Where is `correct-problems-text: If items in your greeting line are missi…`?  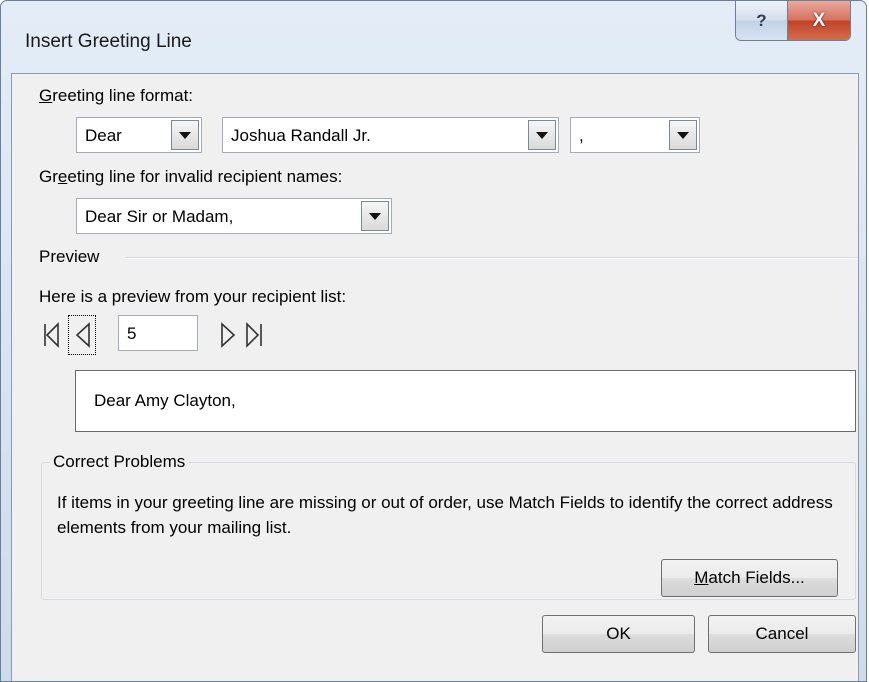 correct-problems-text: If items in your greeting line are missi… is located at coordinates (445, 515).